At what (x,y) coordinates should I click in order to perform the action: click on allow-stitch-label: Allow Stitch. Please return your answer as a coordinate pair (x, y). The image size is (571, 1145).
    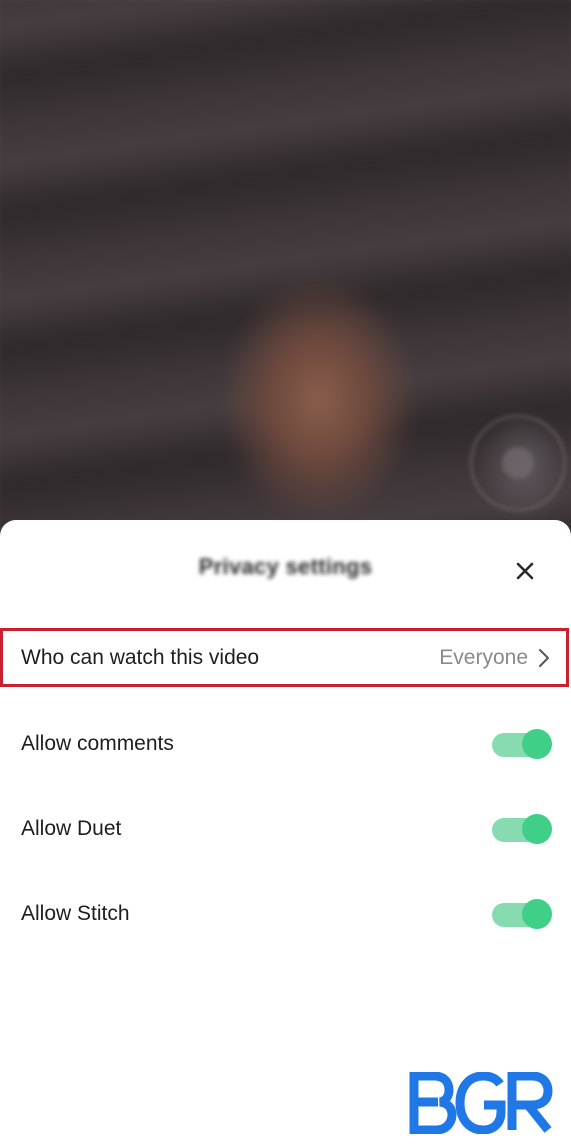
    Looking at the image, I should click on (75, 913).